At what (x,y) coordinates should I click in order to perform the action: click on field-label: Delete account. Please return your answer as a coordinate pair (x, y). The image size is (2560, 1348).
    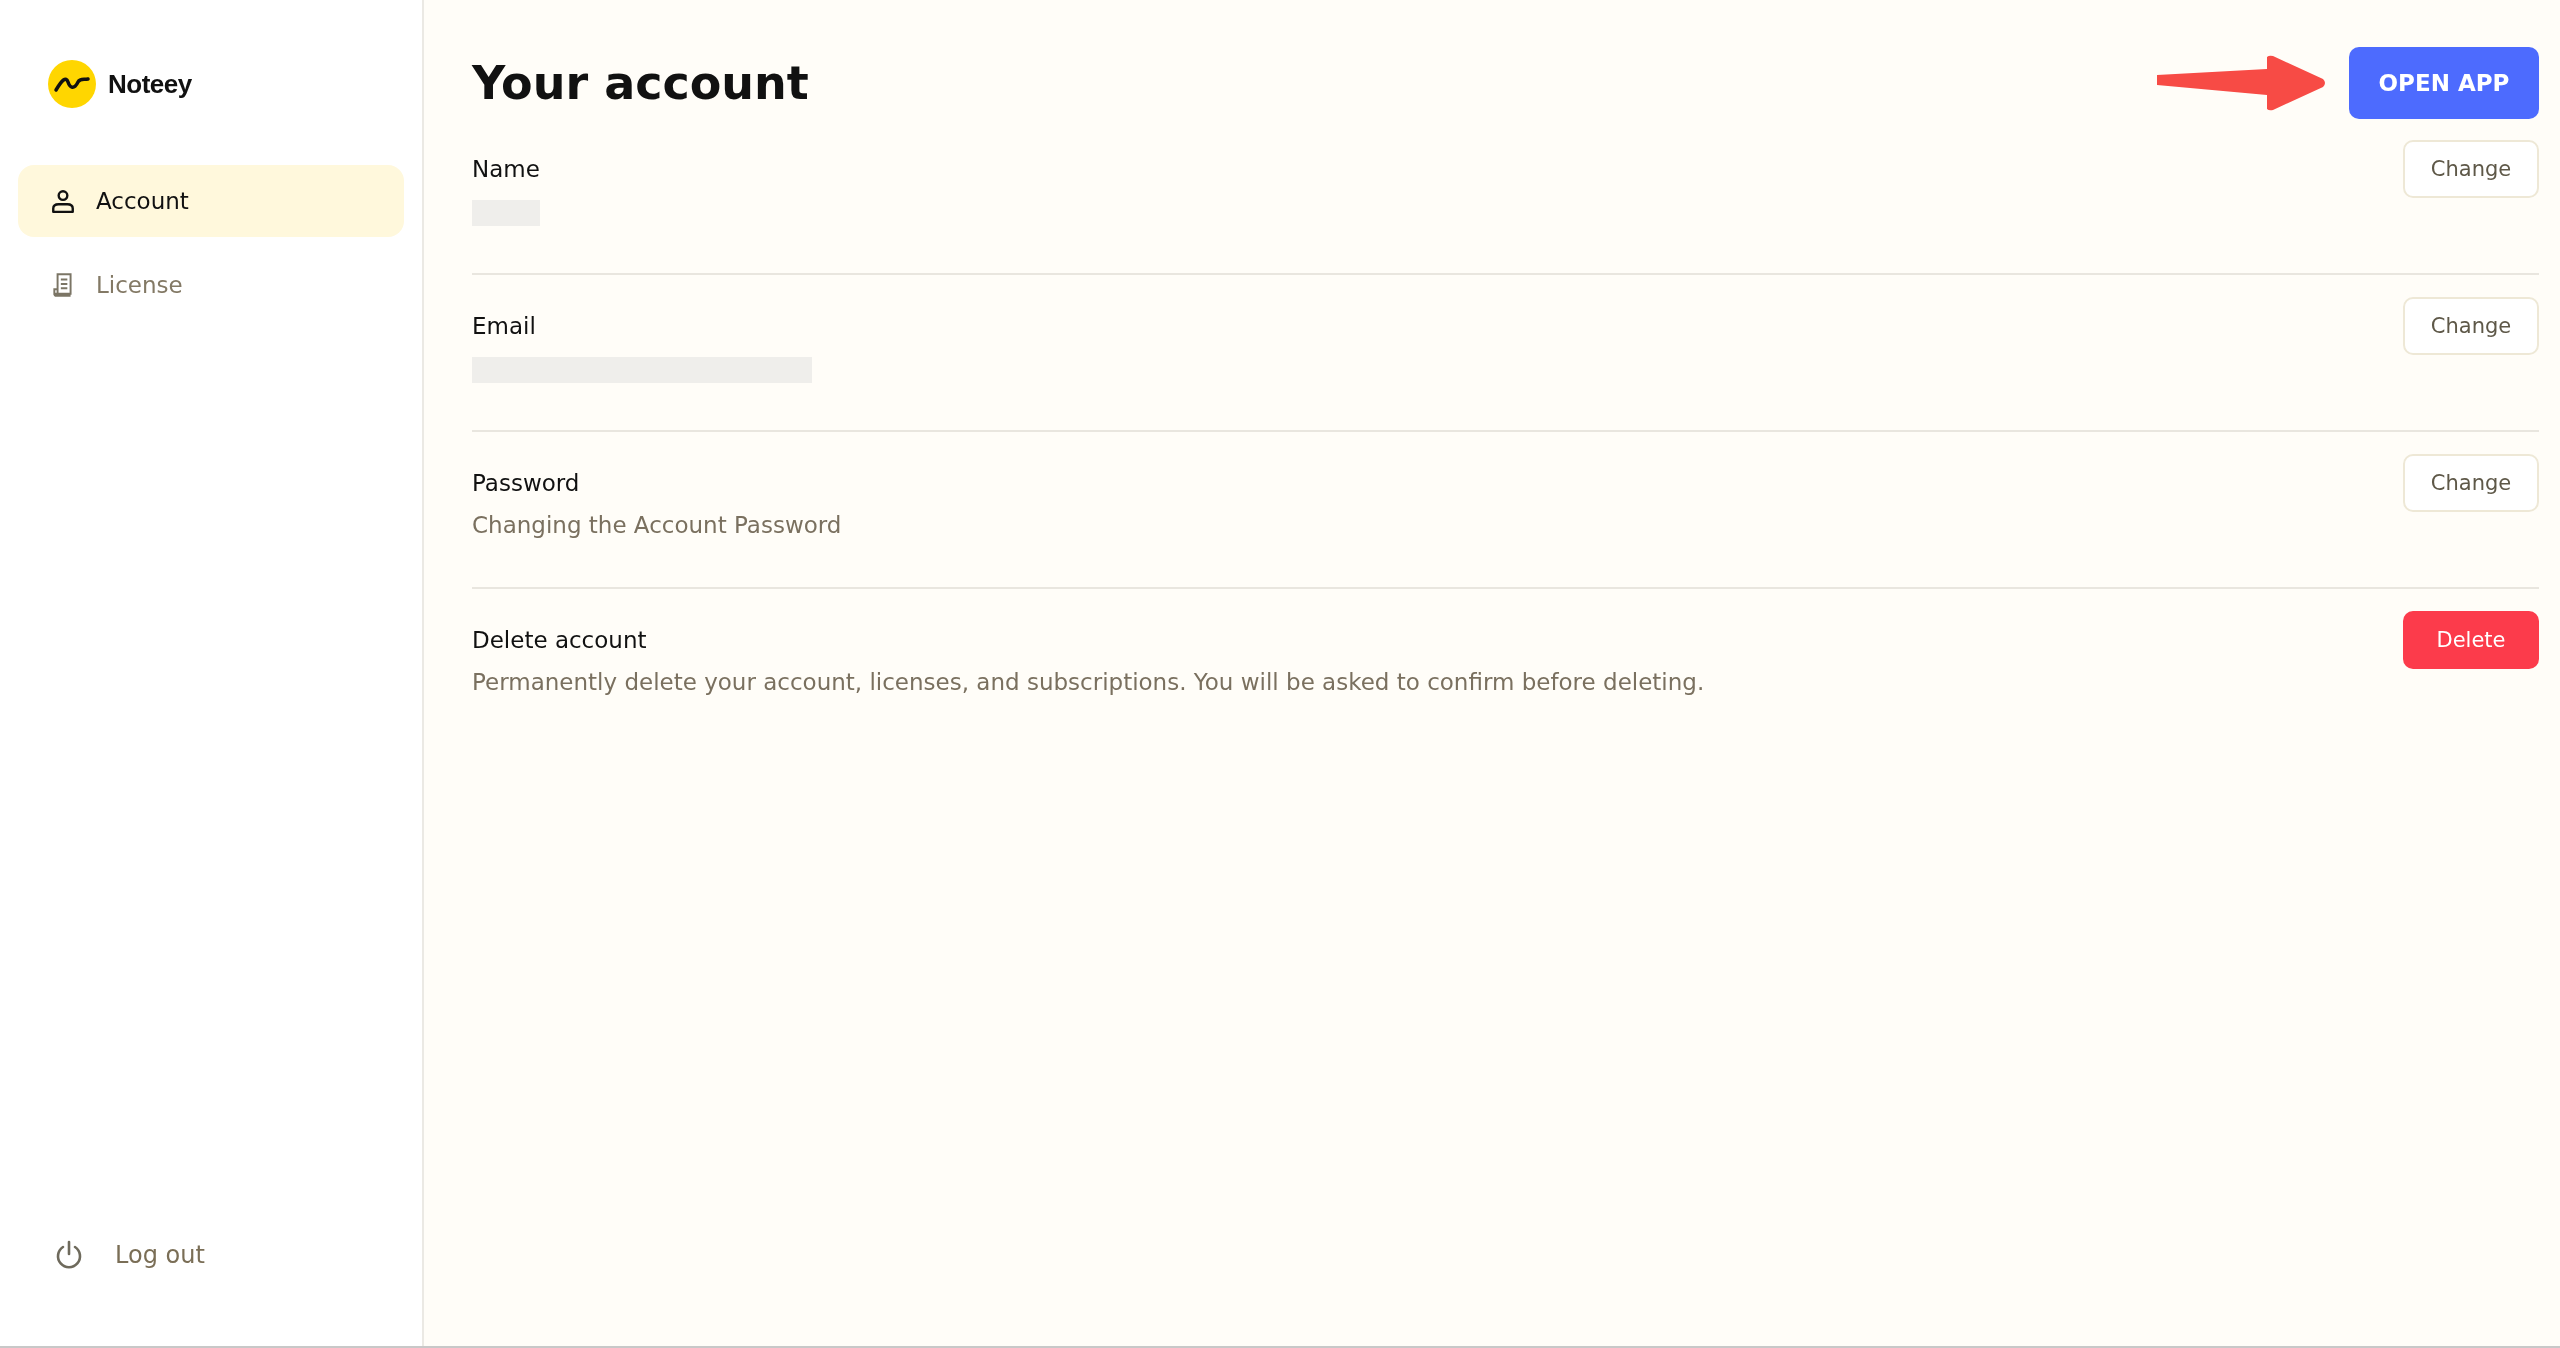
    Looking at the image, I should click on (560, 640).